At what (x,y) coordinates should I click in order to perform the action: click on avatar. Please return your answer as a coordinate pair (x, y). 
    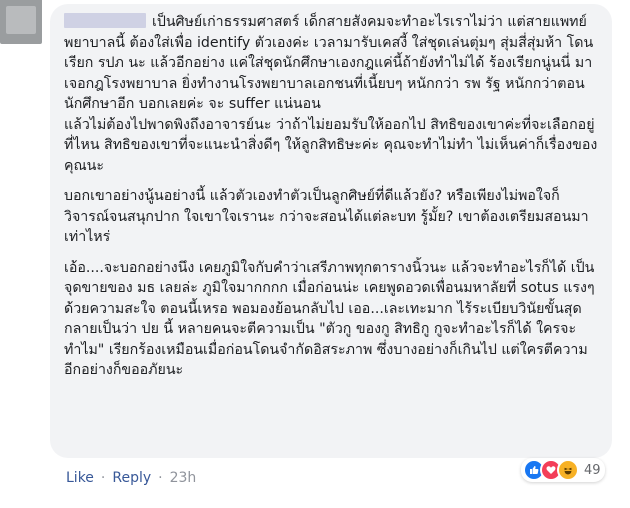
    Looking at the image, I should click on (21, 22).